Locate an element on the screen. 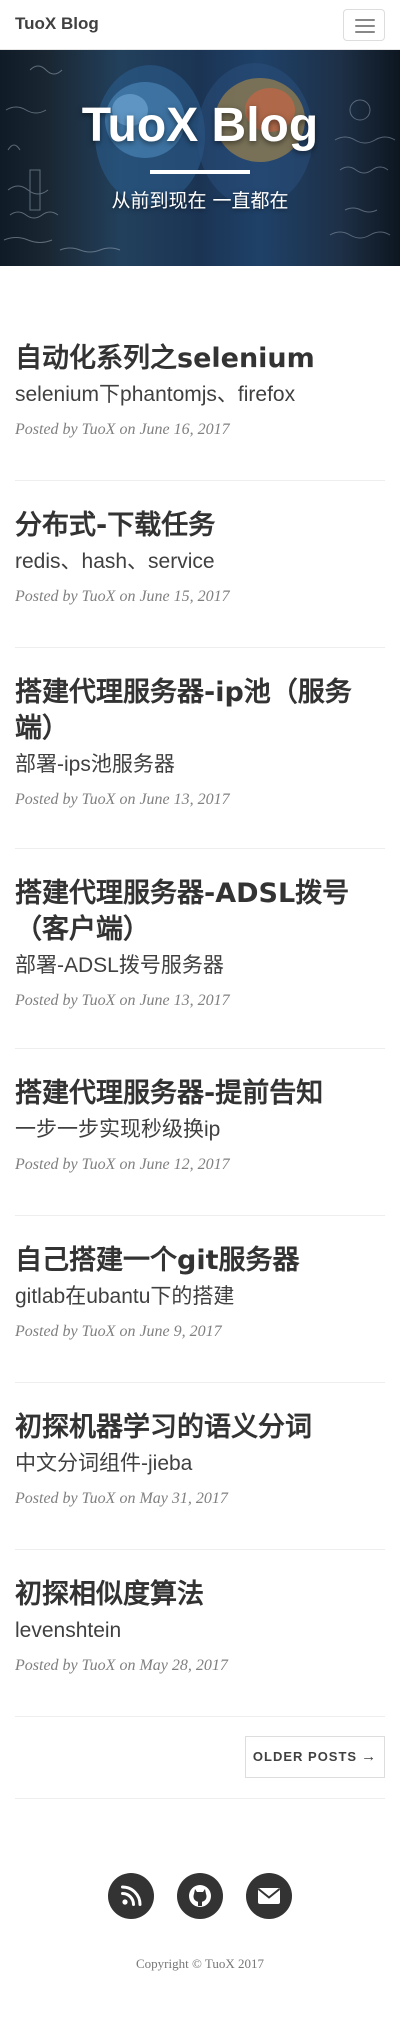 The height and width of the screenshot is (2040, 400). header-background-image is located at coordinates (199, 158).